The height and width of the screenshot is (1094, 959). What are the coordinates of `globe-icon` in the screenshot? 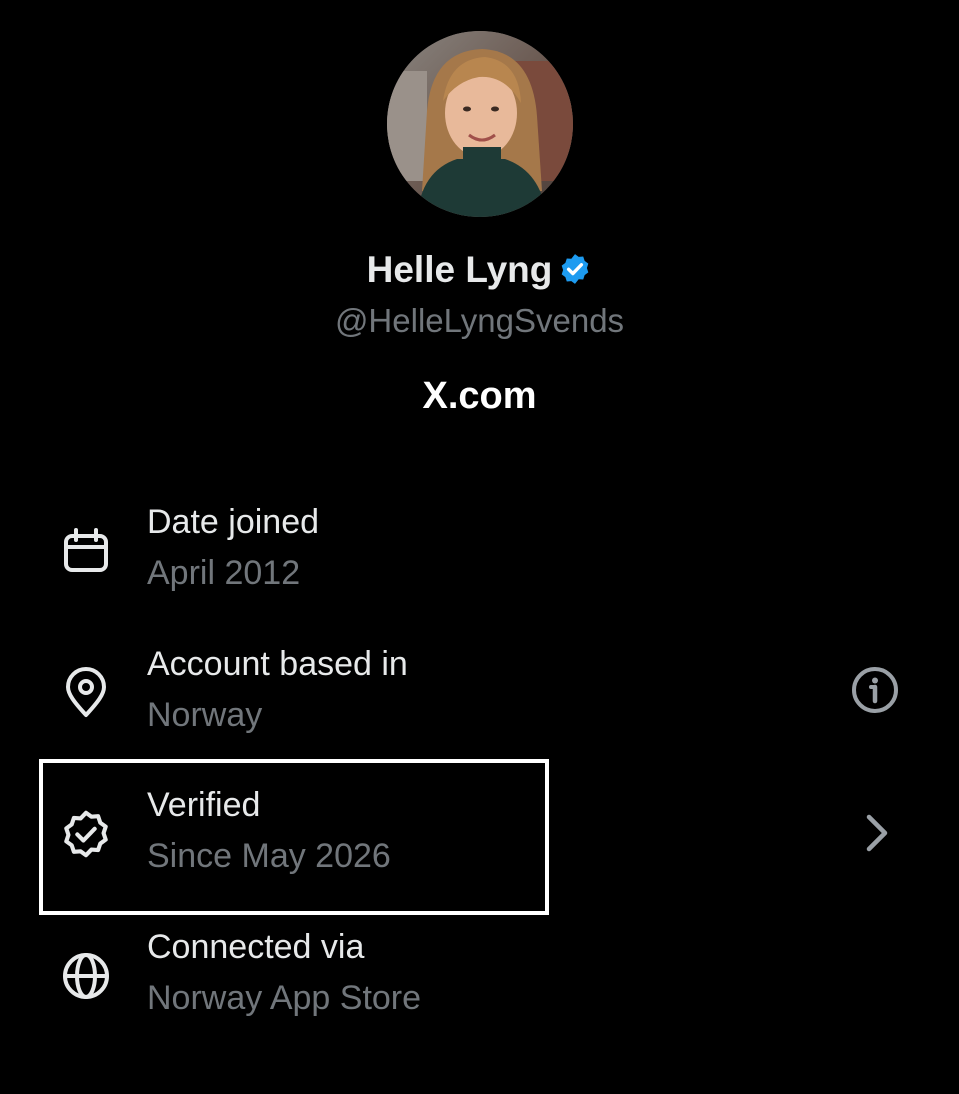 It's located at (86, 976).